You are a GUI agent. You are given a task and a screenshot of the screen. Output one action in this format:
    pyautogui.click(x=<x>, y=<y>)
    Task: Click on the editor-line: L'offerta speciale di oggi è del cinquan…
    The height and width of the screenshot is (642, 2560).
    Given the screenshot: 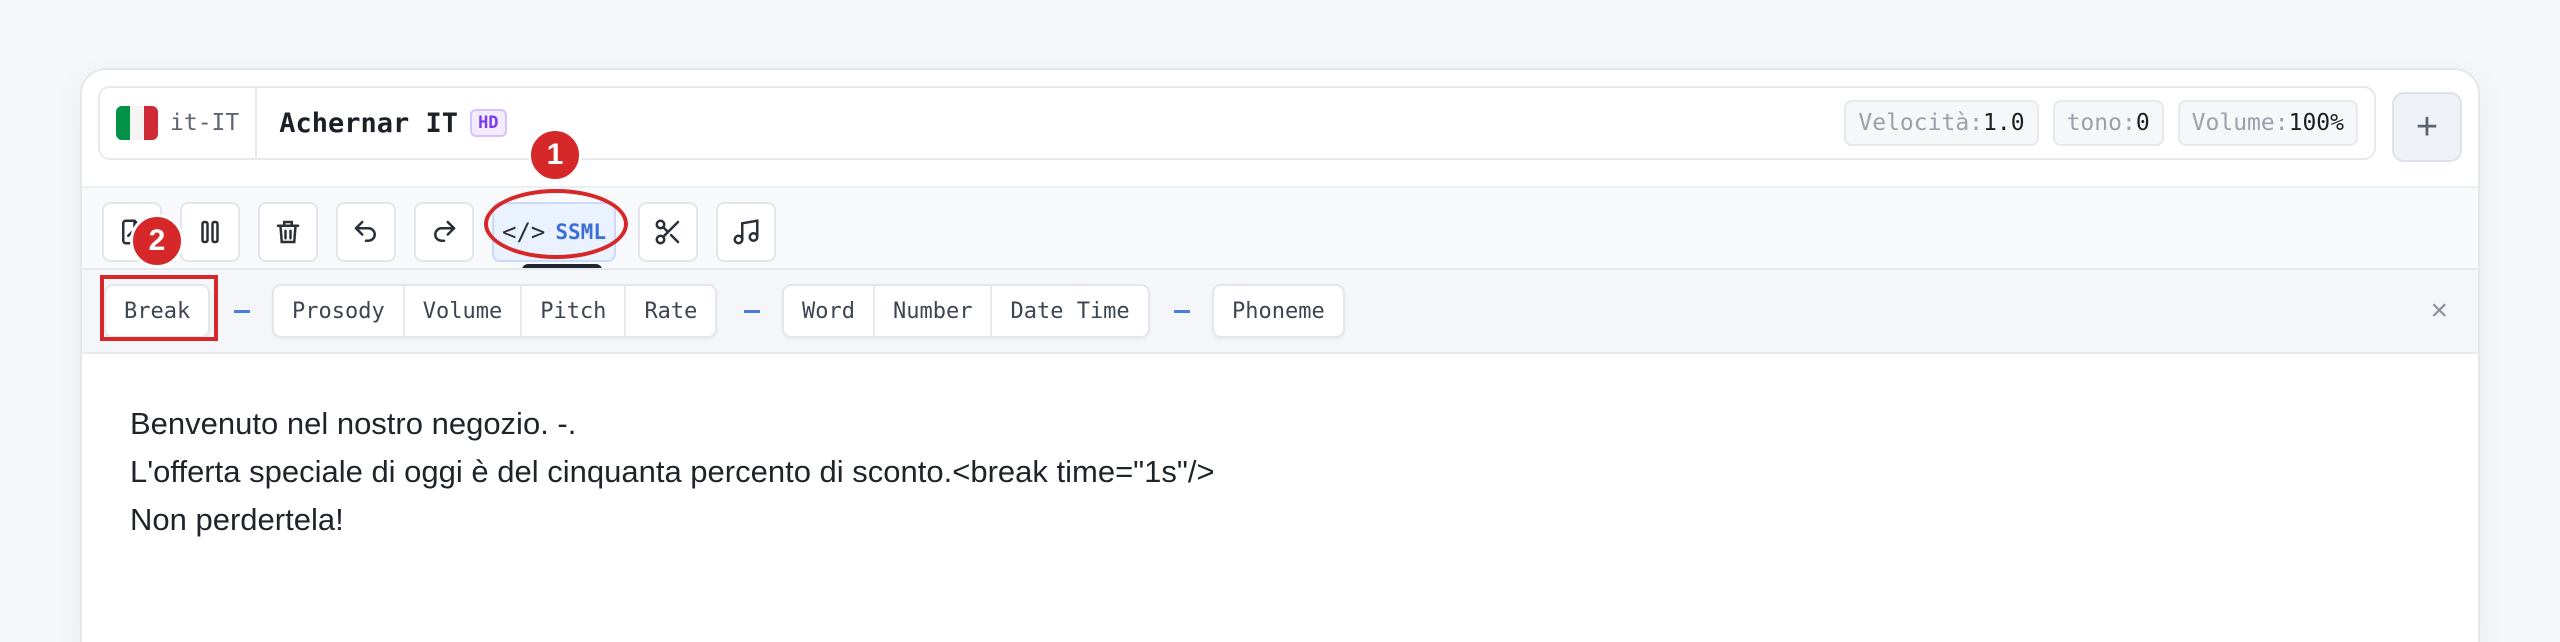 What is the action you would take?
    pyautogui.click(x=672, y=471)
    